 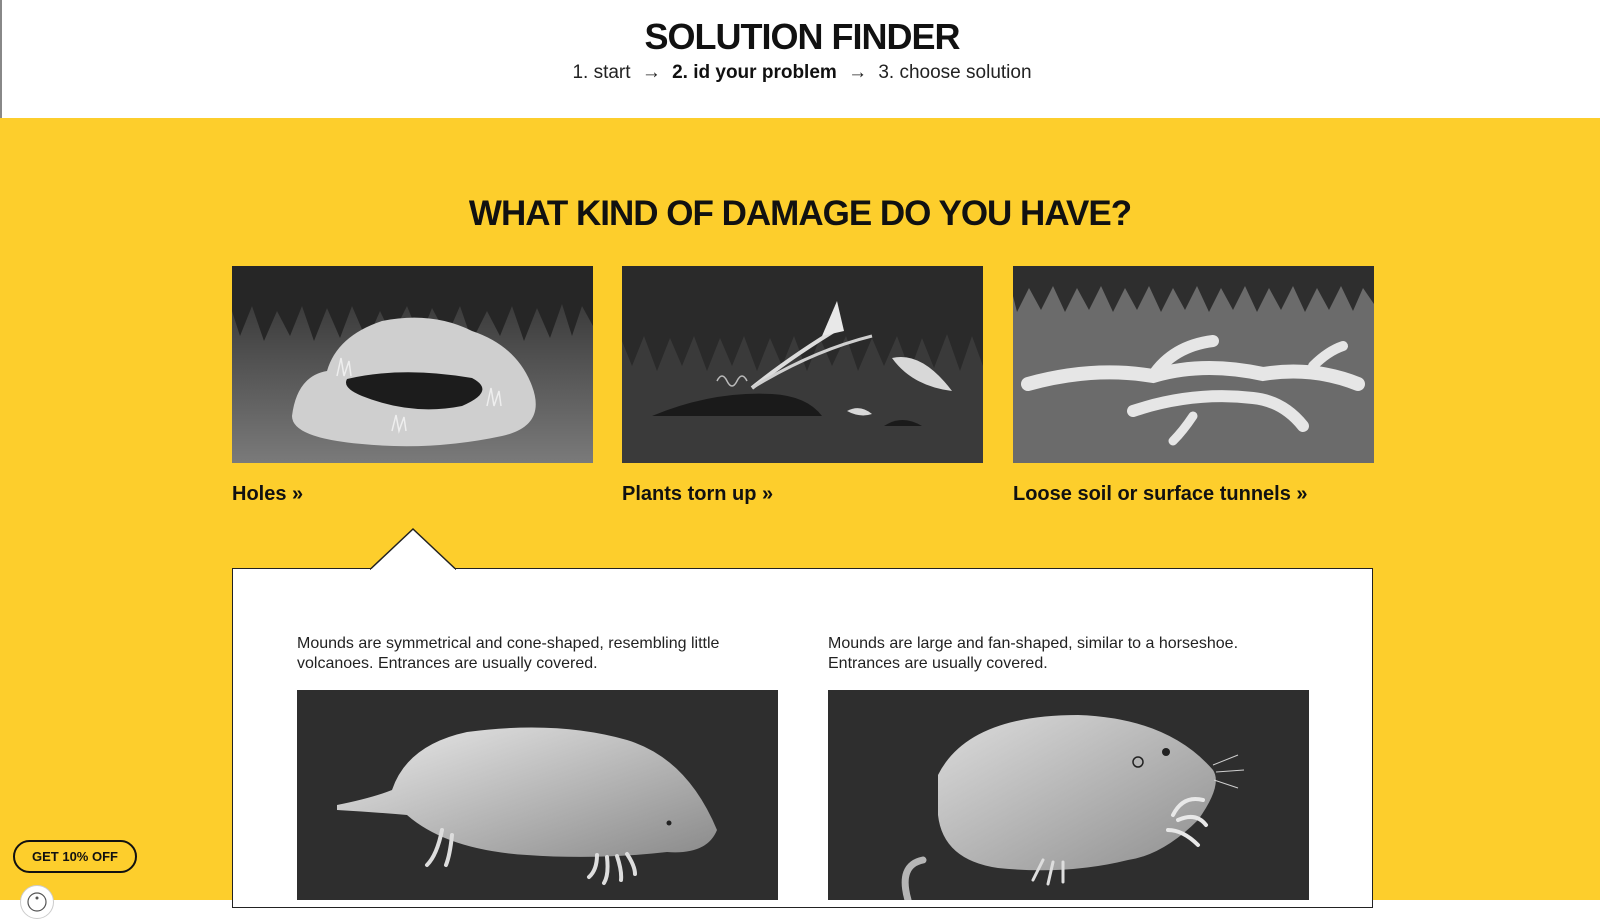 I want to click on holes-link: Holes », so click(x=267, y=494).